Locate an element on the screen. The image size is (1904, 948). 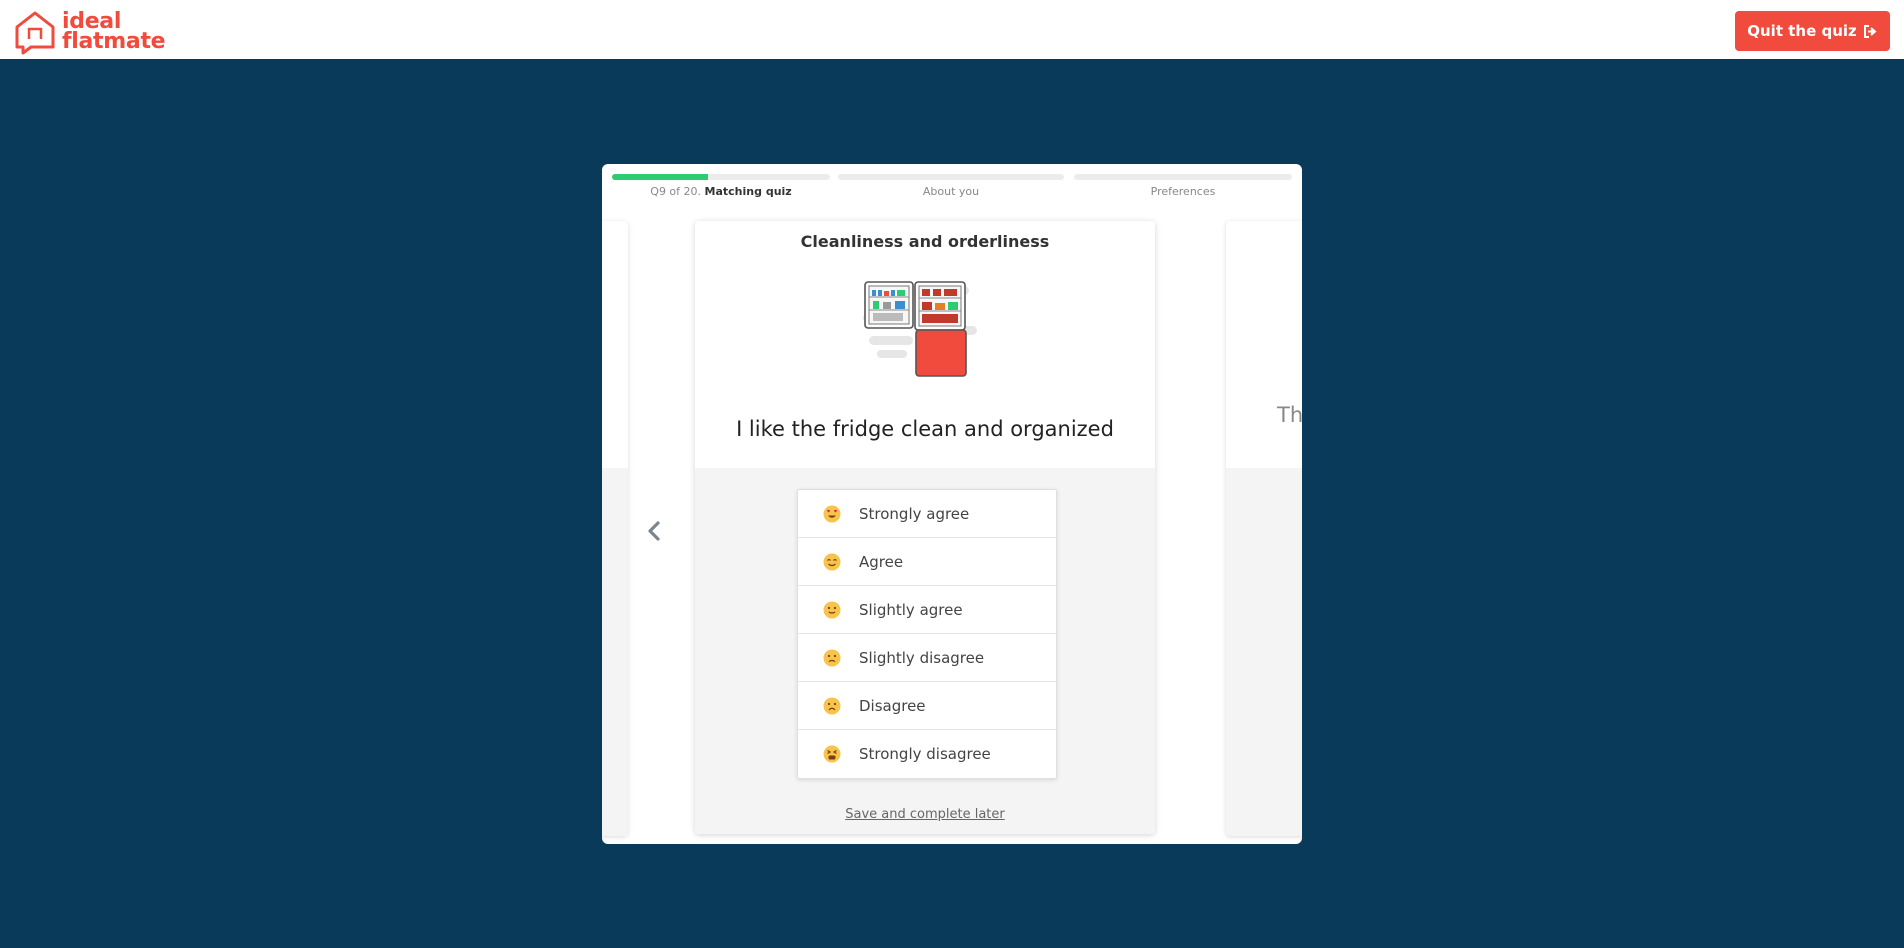
brand-logo: ideal flatmate is located at coordinates (89, 32).